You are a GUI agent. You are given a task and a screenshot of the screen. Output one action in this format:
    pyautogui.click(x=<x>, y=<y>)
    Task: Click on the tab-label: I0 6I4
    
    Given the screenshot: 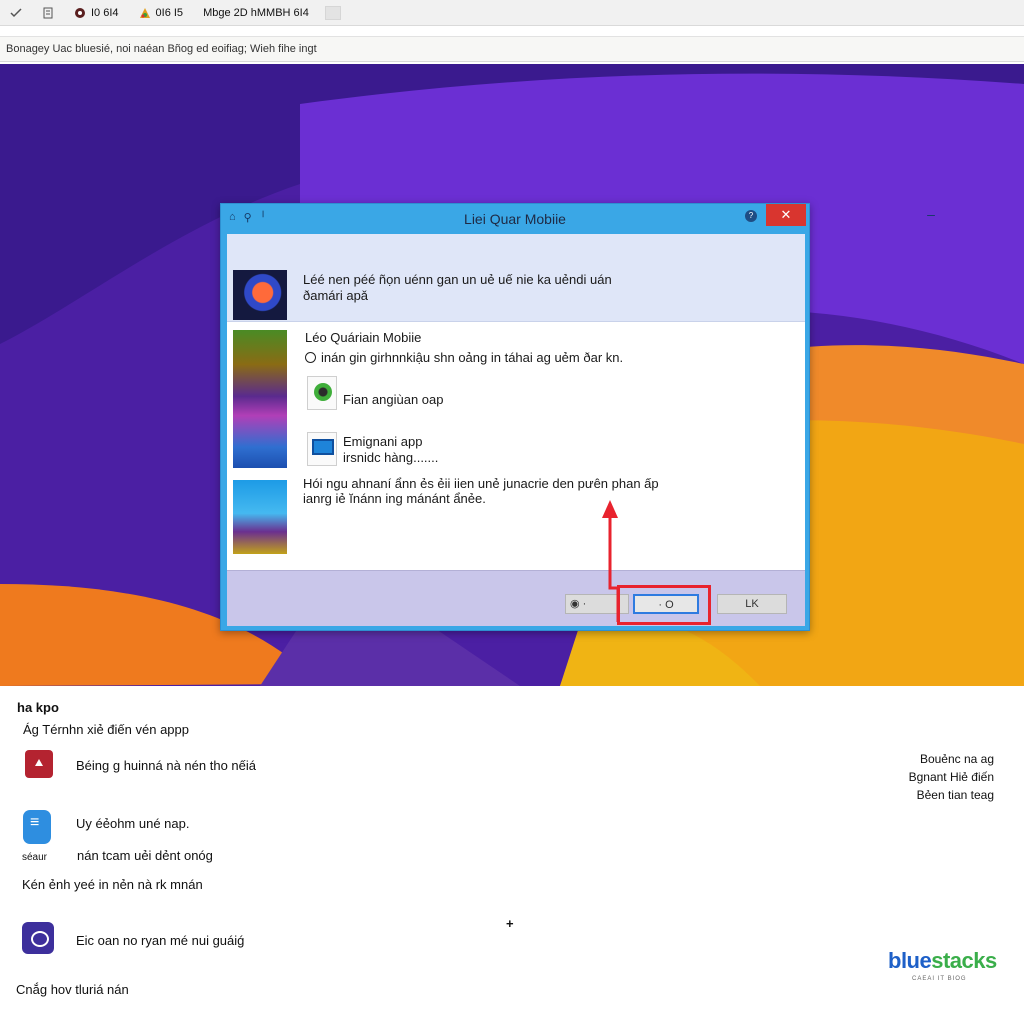 What is the action you would take?
    pyautogui.click(x=105, y=12)
    